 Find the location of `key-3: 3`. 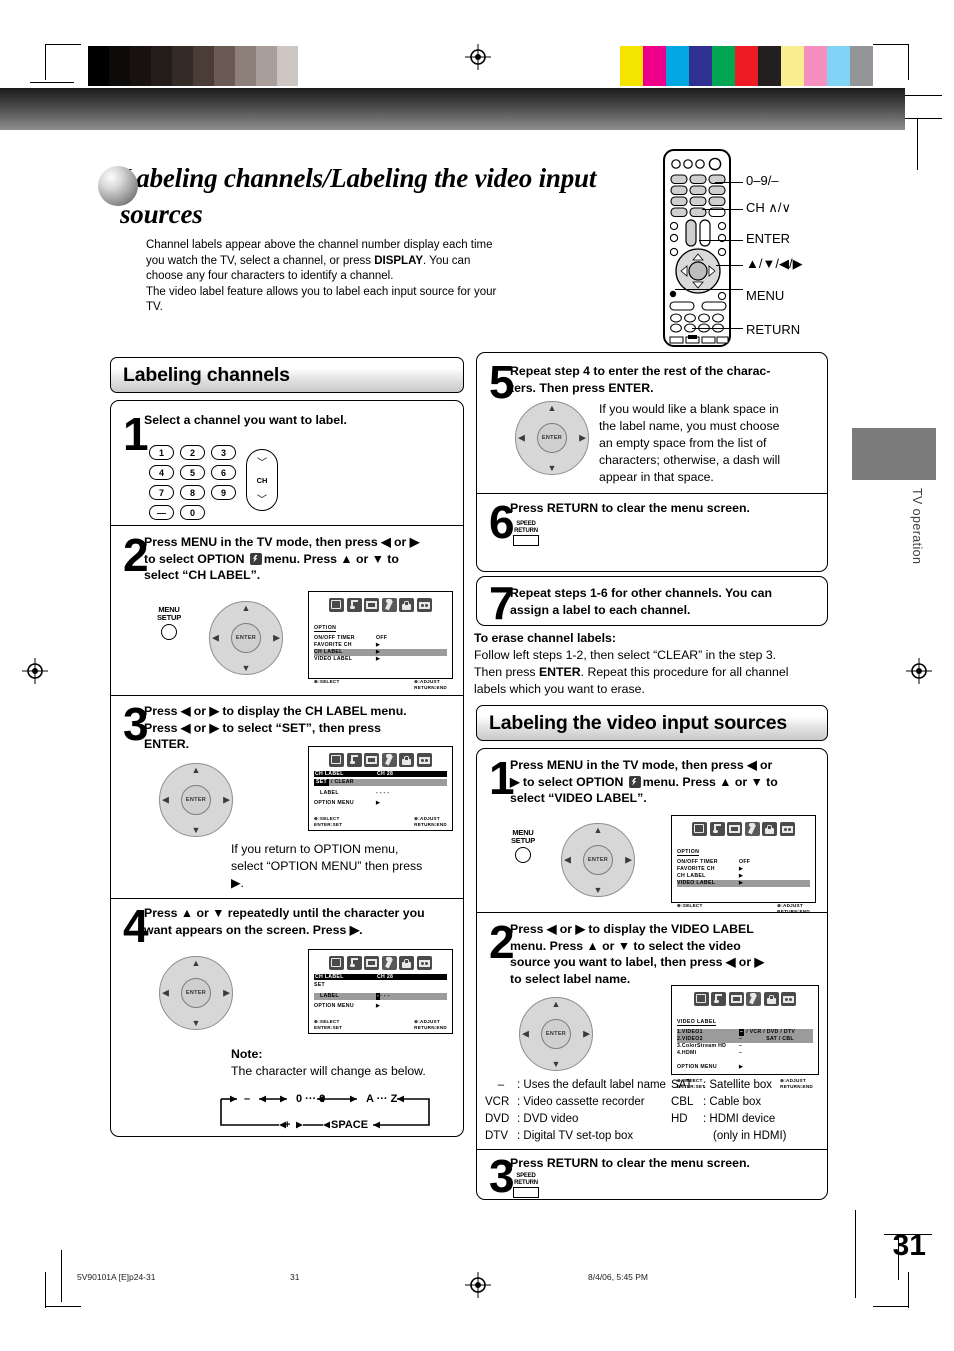

key-3: 3 is located at coordinates (223, 452).